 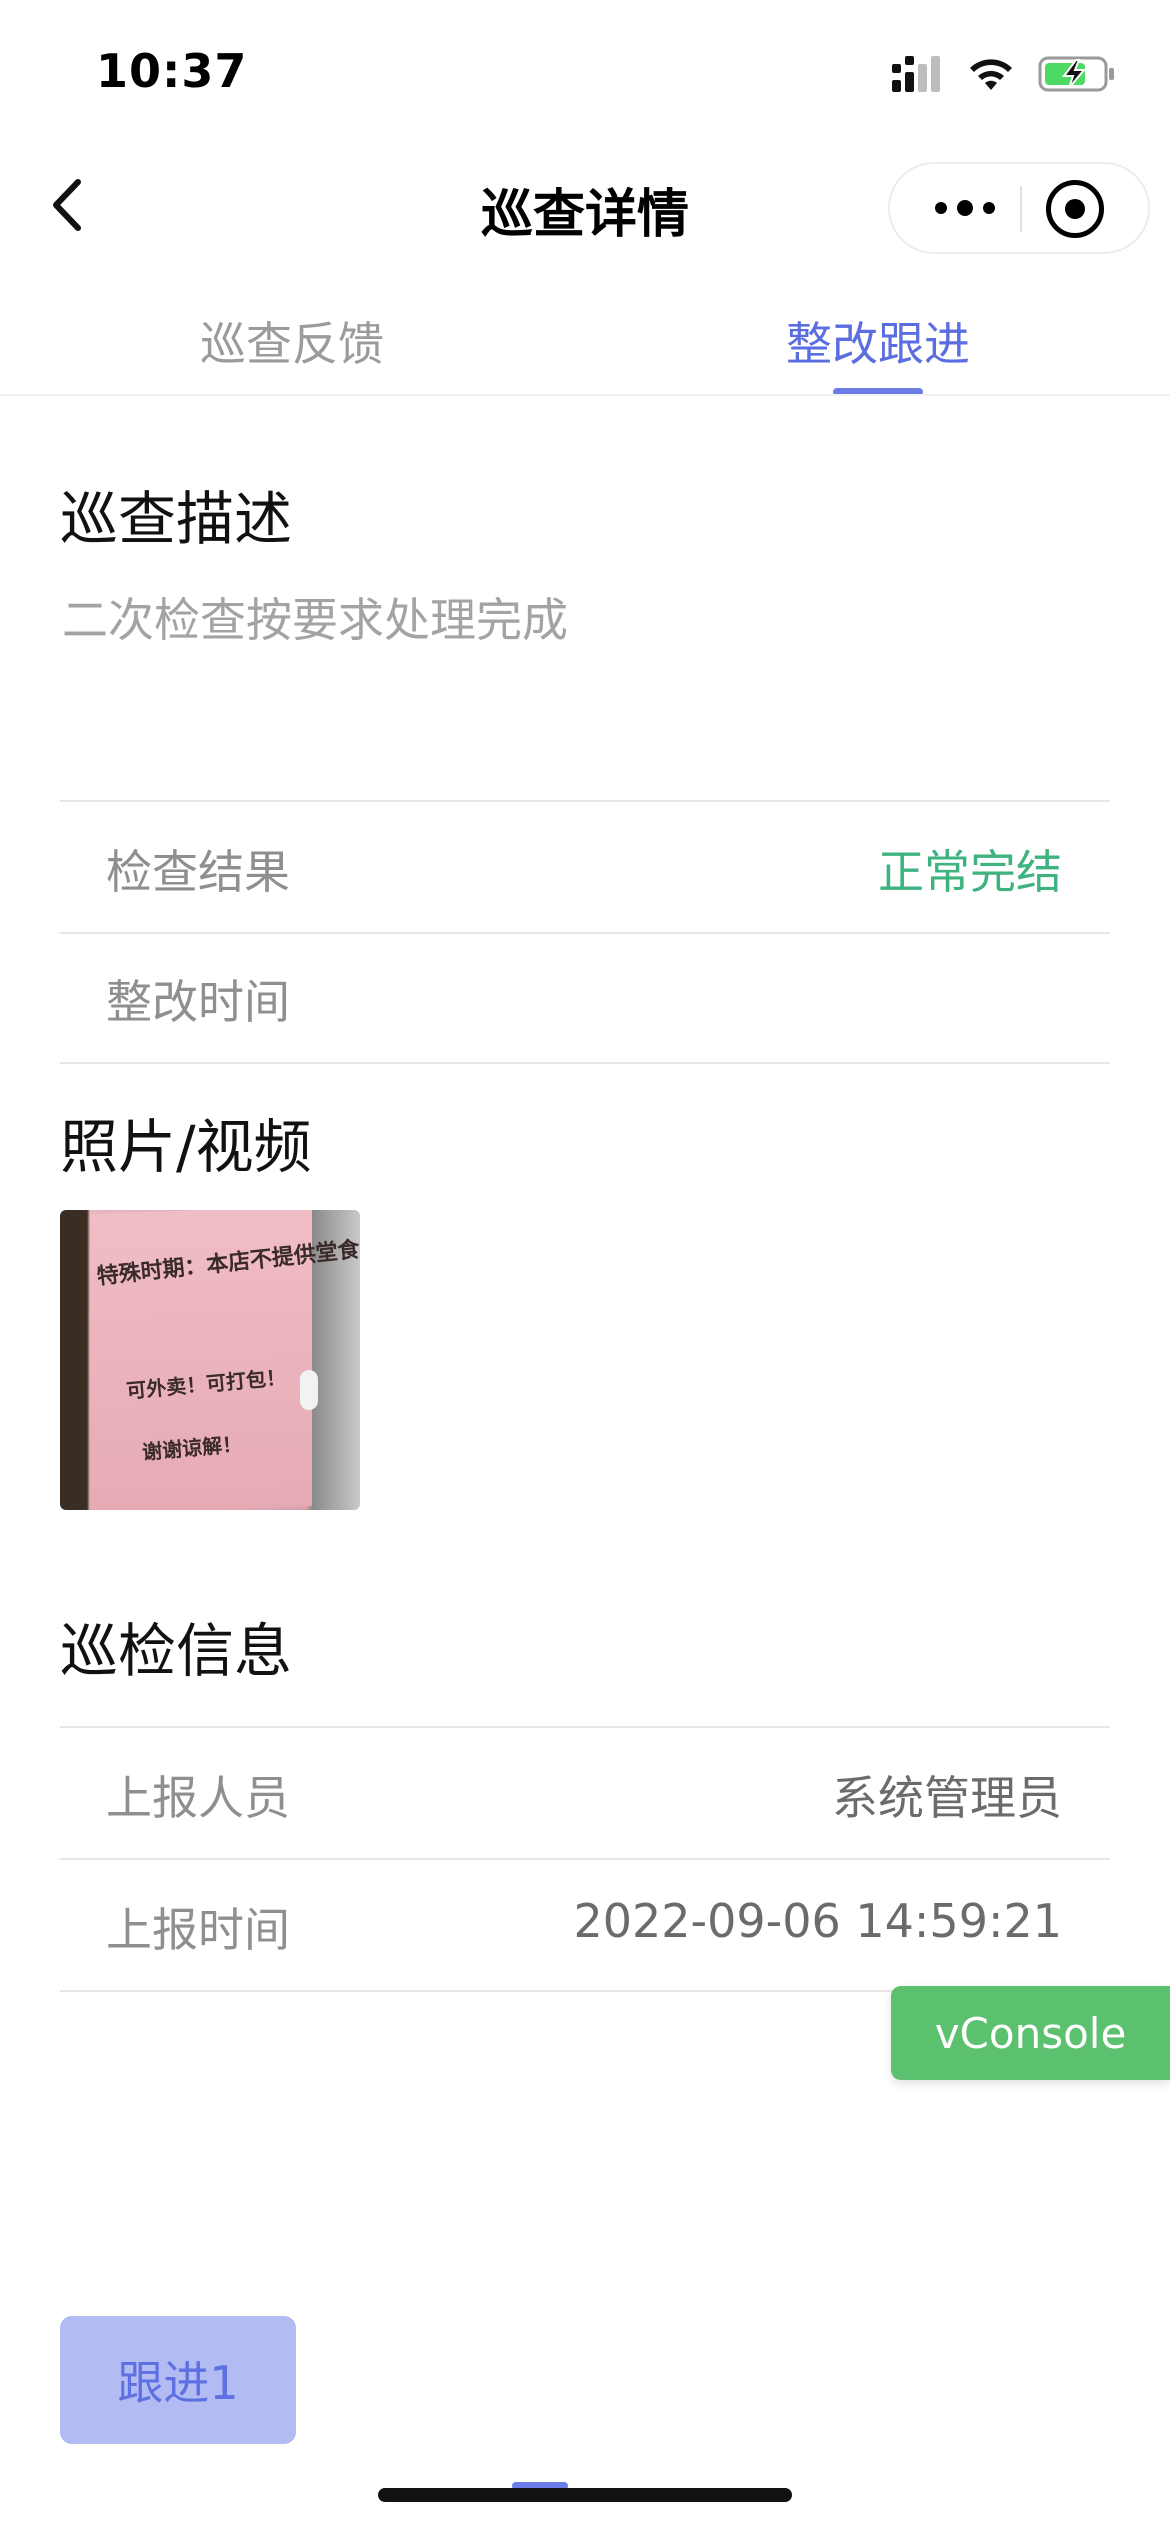 What do you see at coordinates (172, 71) in the screenshot?
I see `status-time: 10:37` at bounding box center [172, 71].